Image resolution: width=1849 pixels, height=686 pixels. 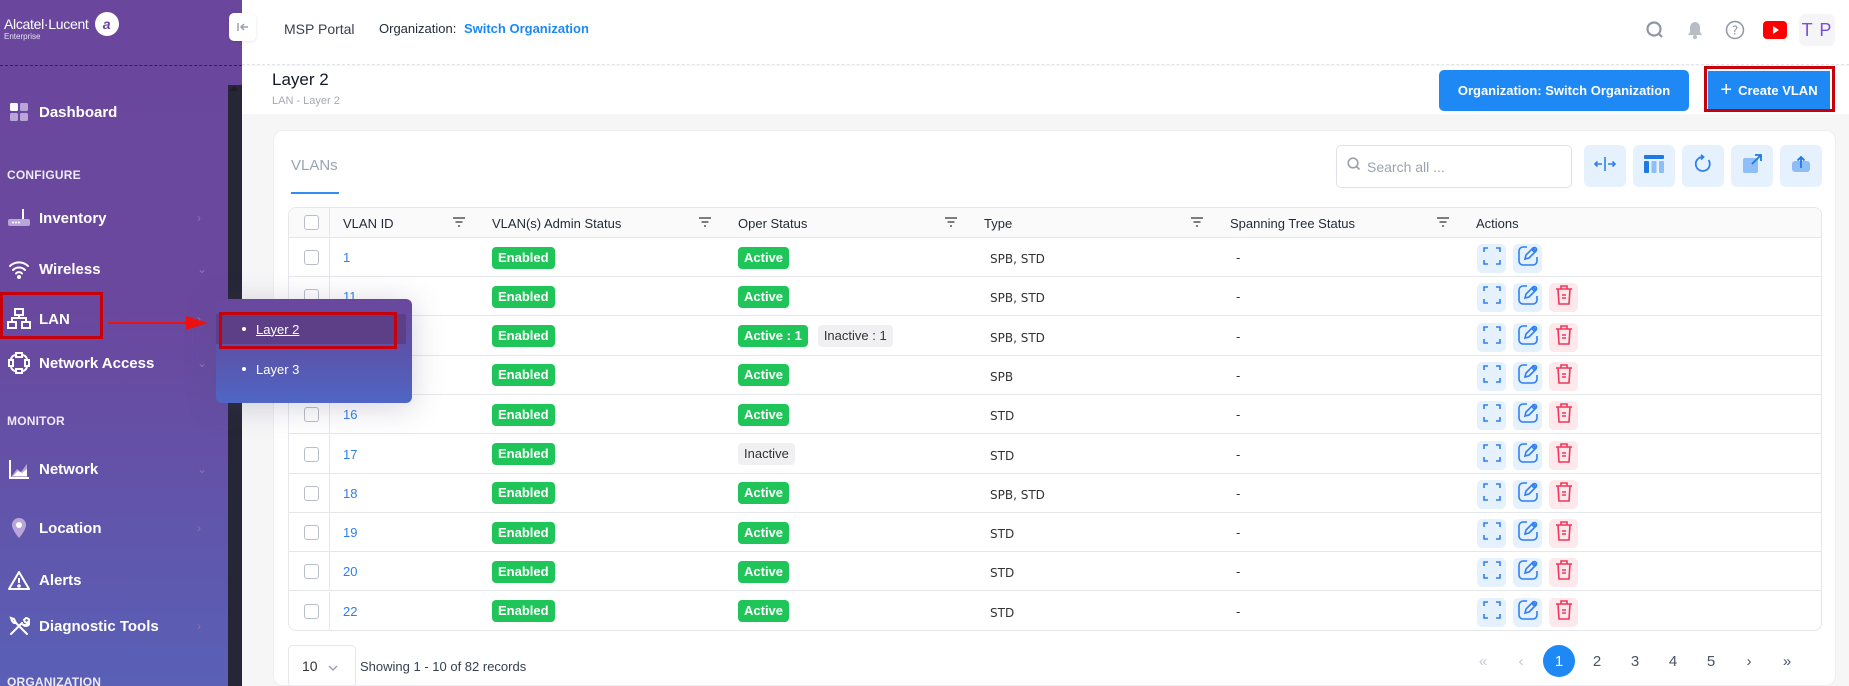 What do you see at coordinates (107, 218) in the screenshot?
I see `sidebar-item-inventory: Inventory ›` at bounding box center [107, 218].